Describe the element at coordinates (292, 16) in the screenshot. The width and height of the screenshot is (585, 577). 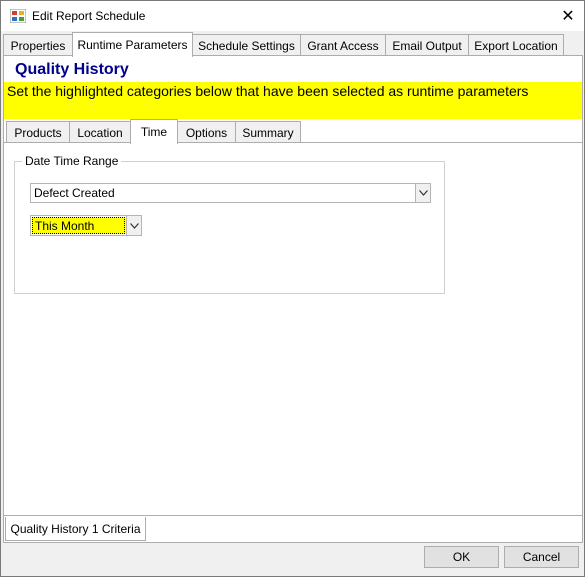
I see `title-bar: Edit Report Schedule ✕` at that location.